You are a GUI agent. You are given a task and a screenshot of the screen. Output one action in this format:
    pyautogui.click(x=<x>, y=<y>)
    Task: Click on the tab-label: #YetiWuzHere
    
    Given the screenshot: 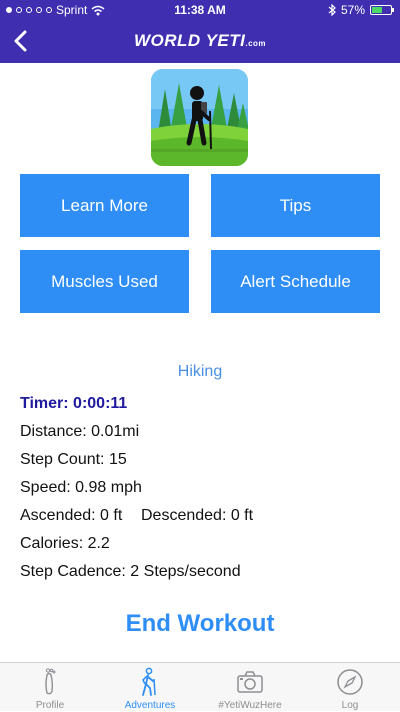 What is the action you would take?
    pyautogui.click(x=250, y=705)
    